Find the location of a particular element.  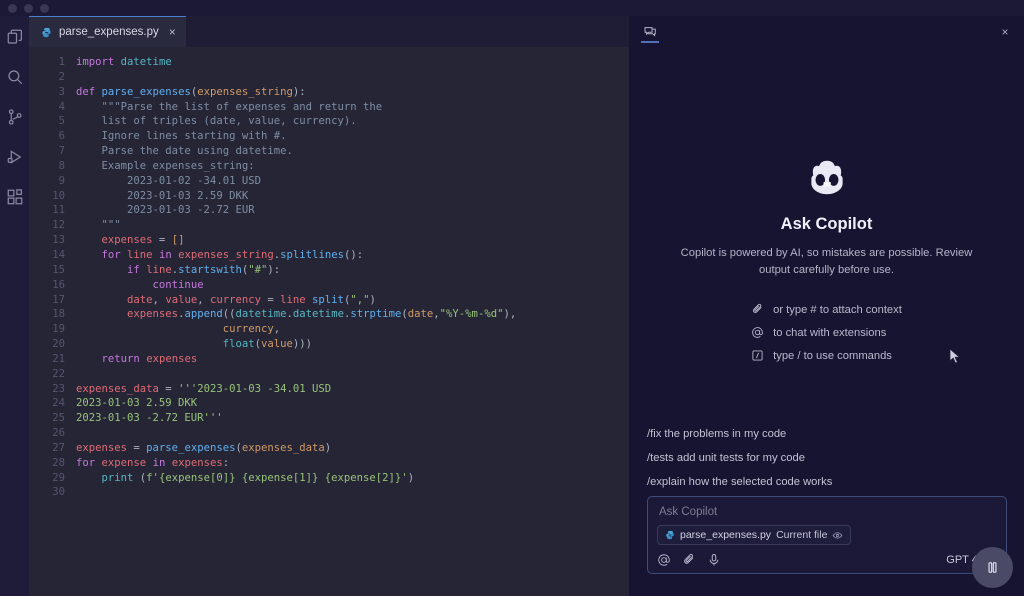

line-number: 13 is located at coordinates (58, 240).